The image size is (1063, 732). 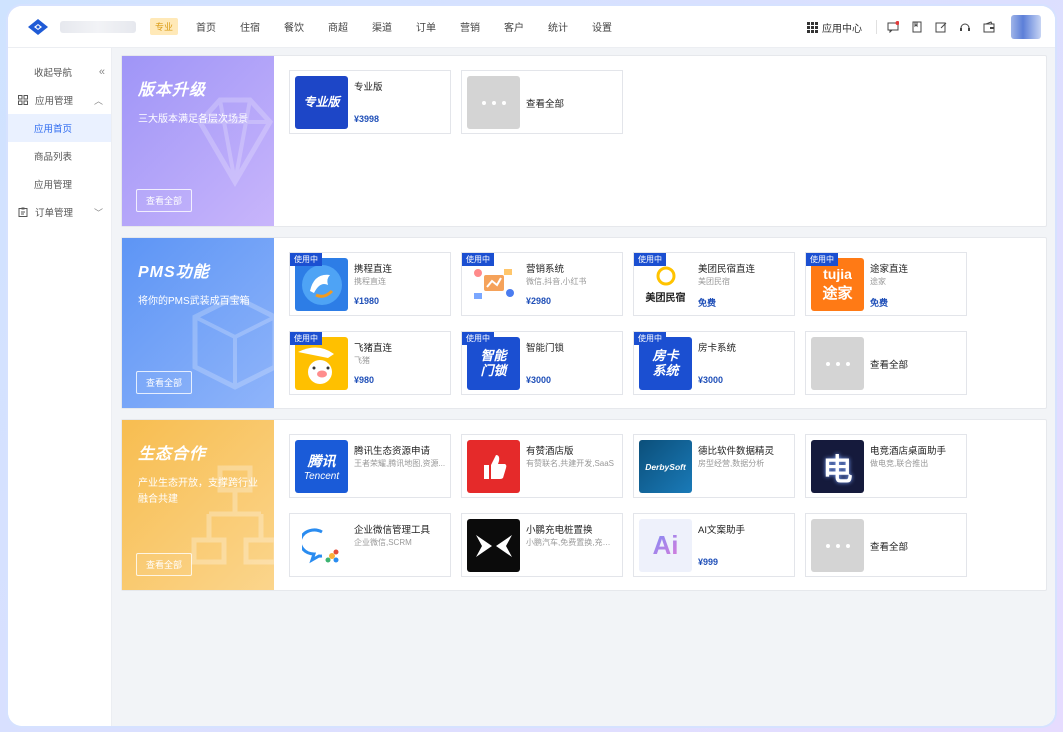 I want to click on app-name: 飞猪直连, so click(x=373, y=348).